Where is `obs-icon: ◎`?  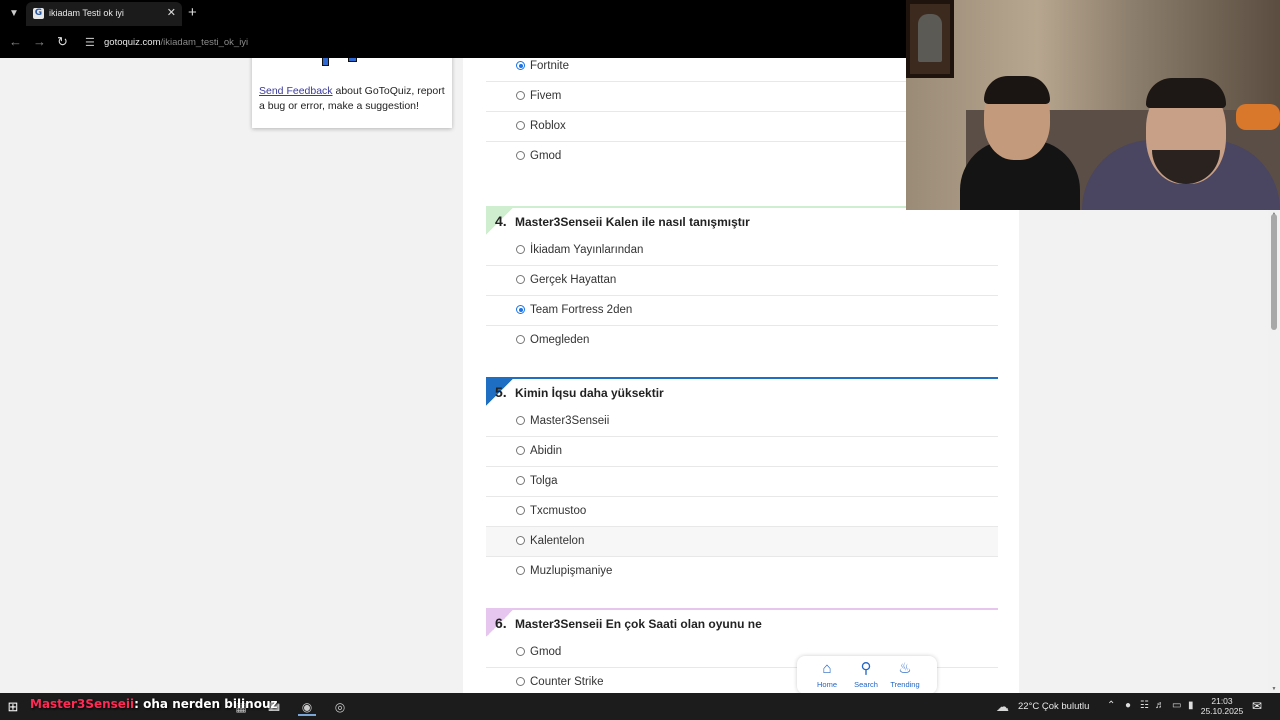
obs-icon: ◎ is located at coordinates (340, 707).